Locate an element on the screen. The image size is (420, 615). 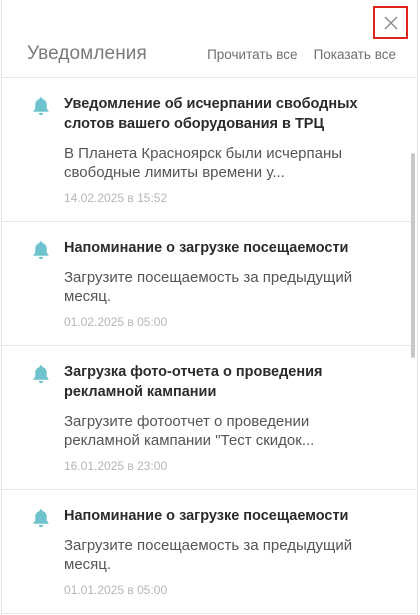
scrollbar-thumb is located at coordinates (413, 255).